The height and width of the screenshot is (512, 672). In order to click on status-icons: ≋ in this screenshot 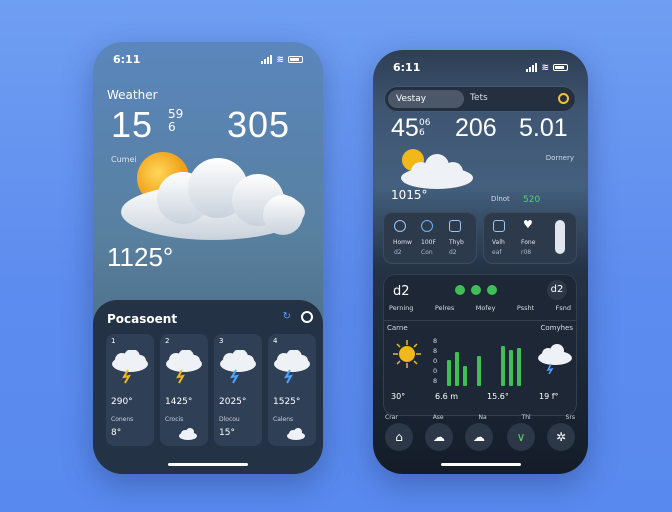, I will do `click(547, 68)`.